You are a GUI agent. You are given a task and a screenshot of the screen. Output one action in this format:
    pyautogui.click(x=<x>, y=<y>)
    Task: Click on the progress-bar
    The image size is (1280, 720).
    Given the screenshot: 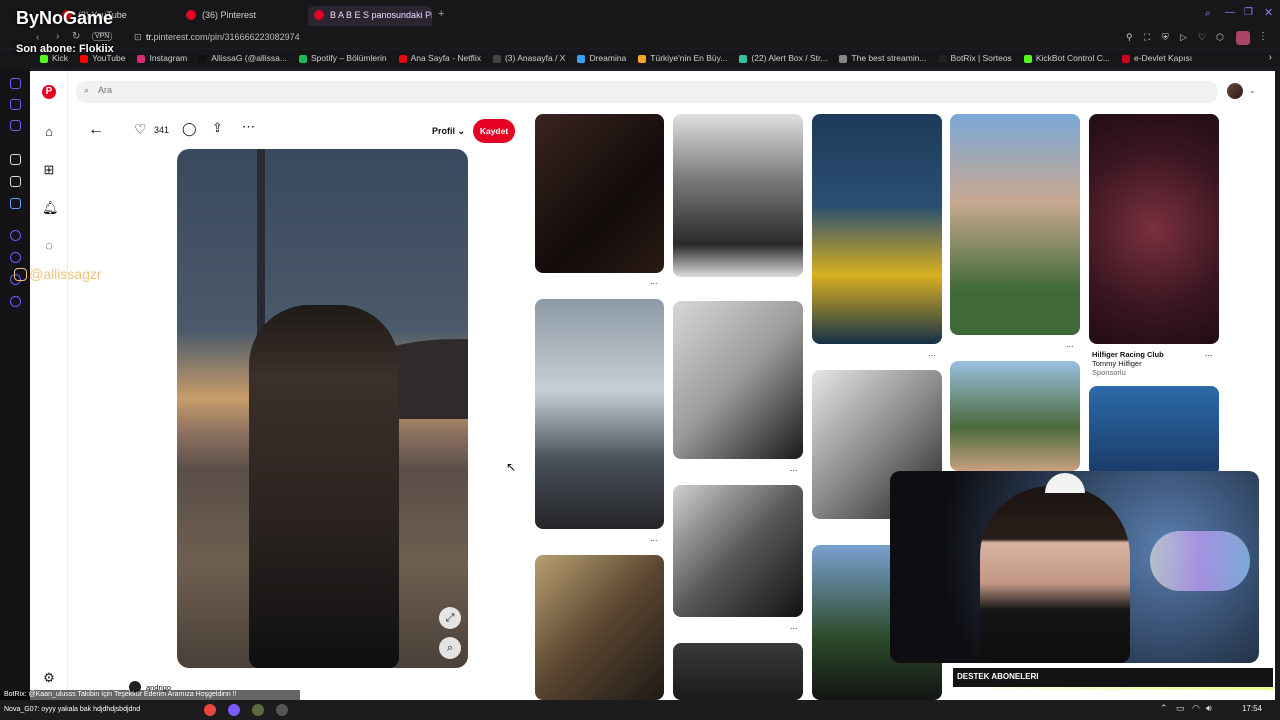 What is the action you would take?
    pyautogui.click(x=1113, y=688)
    